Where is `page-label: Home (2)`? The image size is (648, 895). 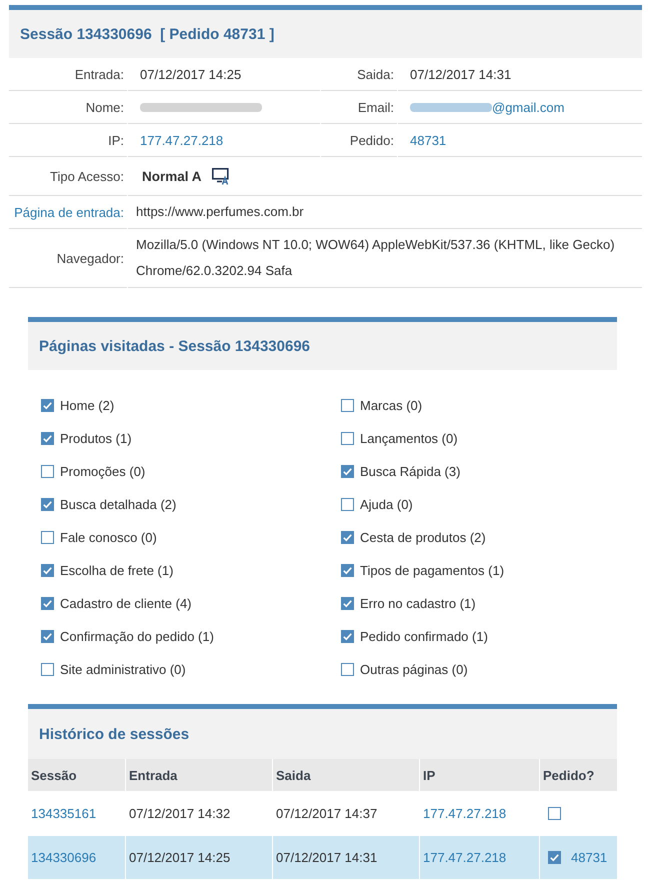
page-label: Home (2) is located at coordinates (87, 405).